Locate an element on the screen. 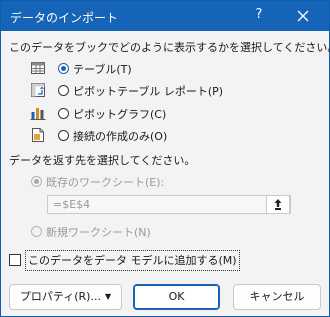 The image size is (330, 317). destination-address-field: =$E$4 is located at coordinates (169, 204).